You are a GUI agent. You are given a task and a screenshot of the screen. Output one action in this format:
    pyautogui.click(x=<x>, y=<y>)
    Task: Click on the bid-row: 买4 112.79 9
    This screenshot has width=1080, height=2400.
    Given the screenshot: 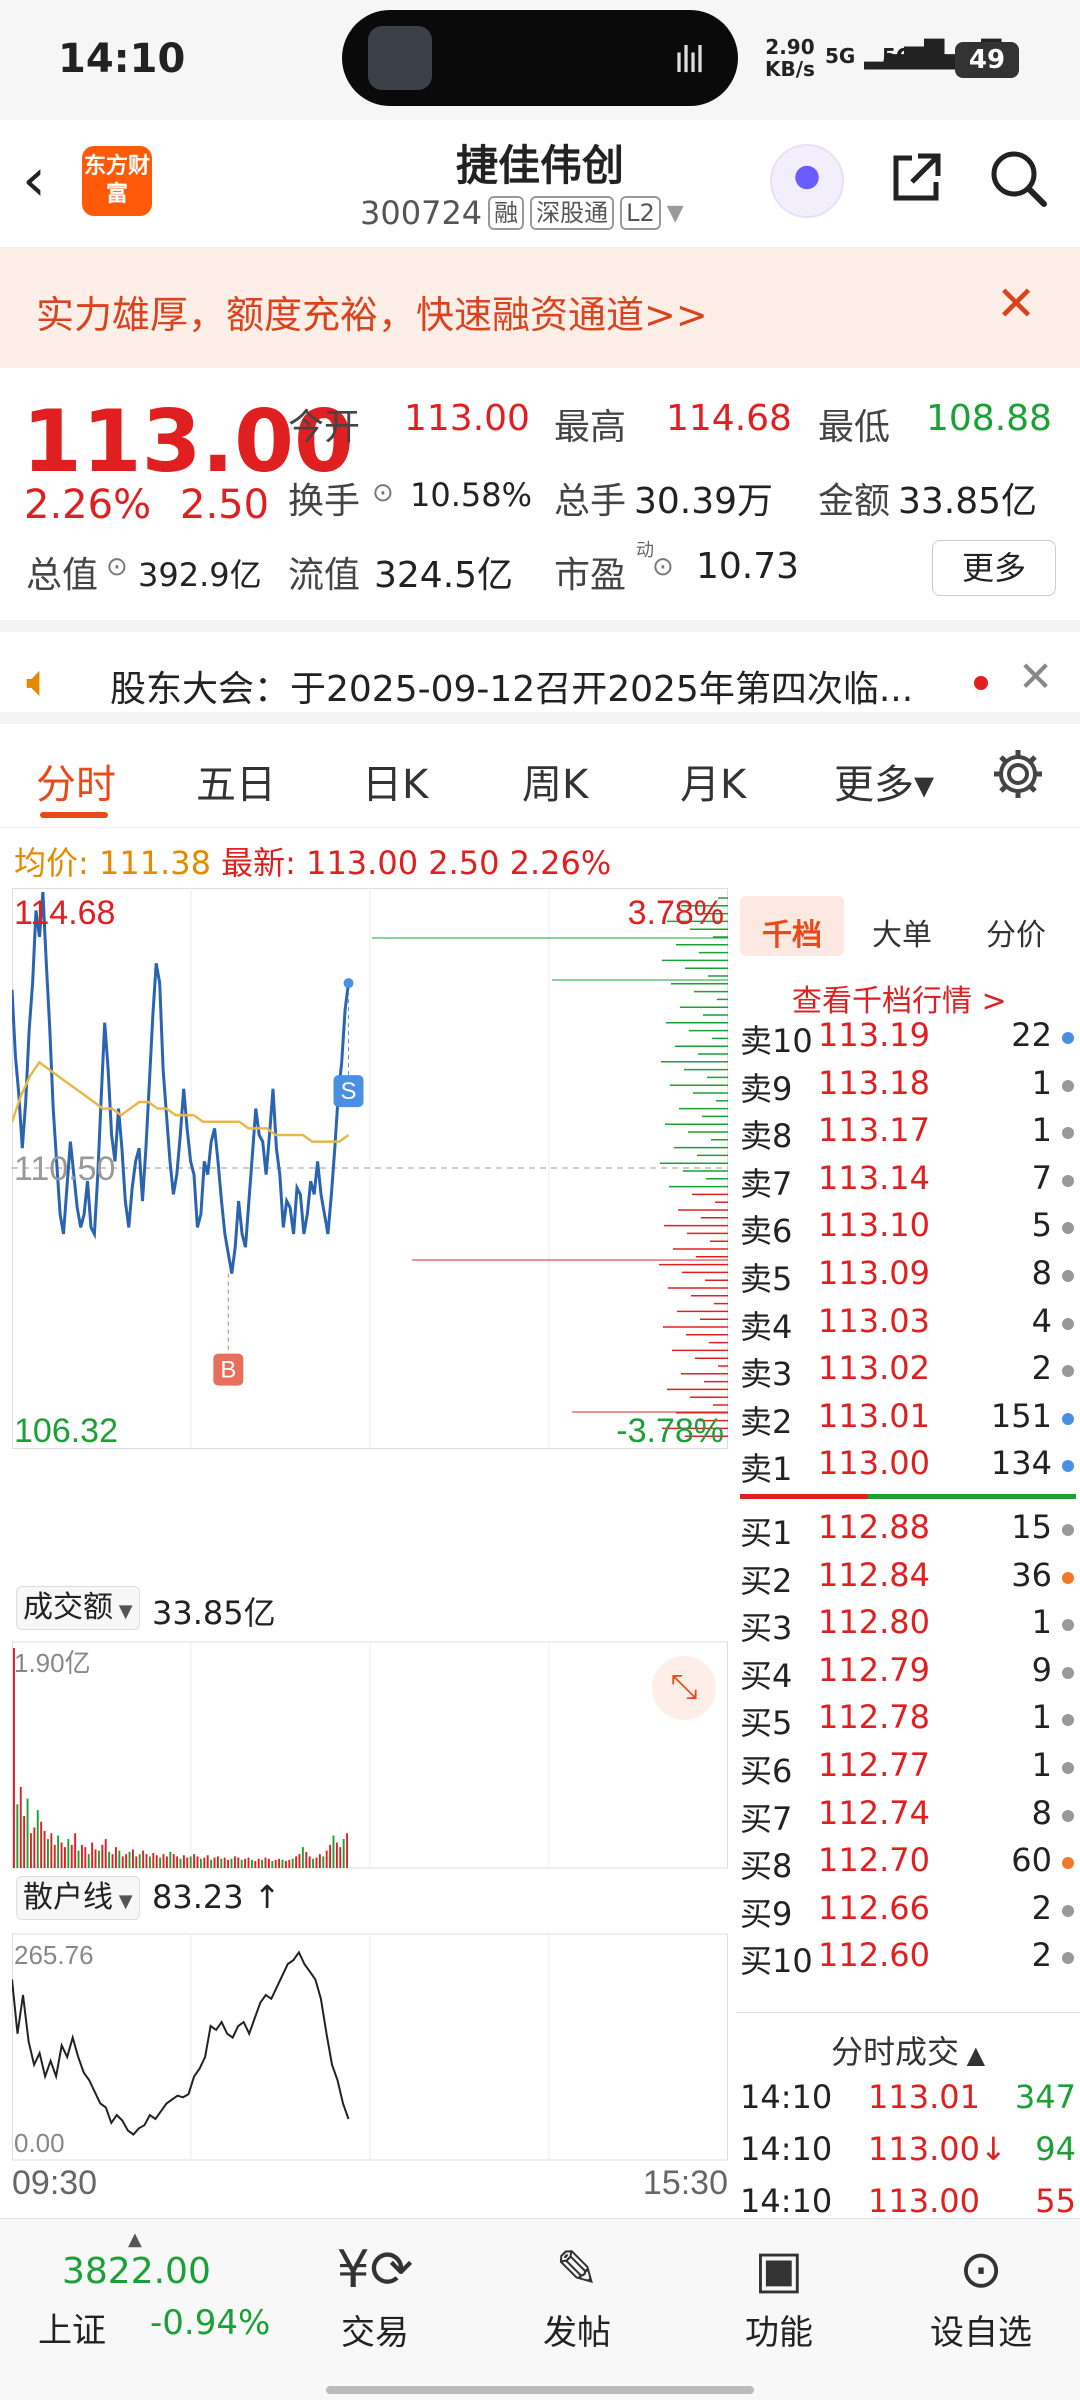 What is the action you would take?
    pyautogui.click(x=908, y=1674)
    